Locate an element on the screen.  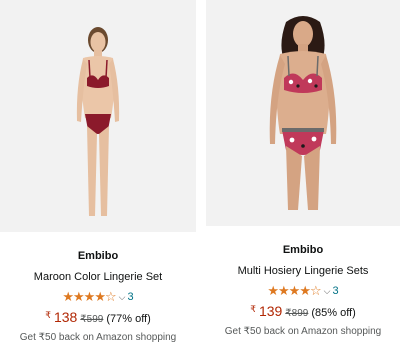
price-row: ₹ 139 ₹899 (85% off) is located at coordinates (303, 312).